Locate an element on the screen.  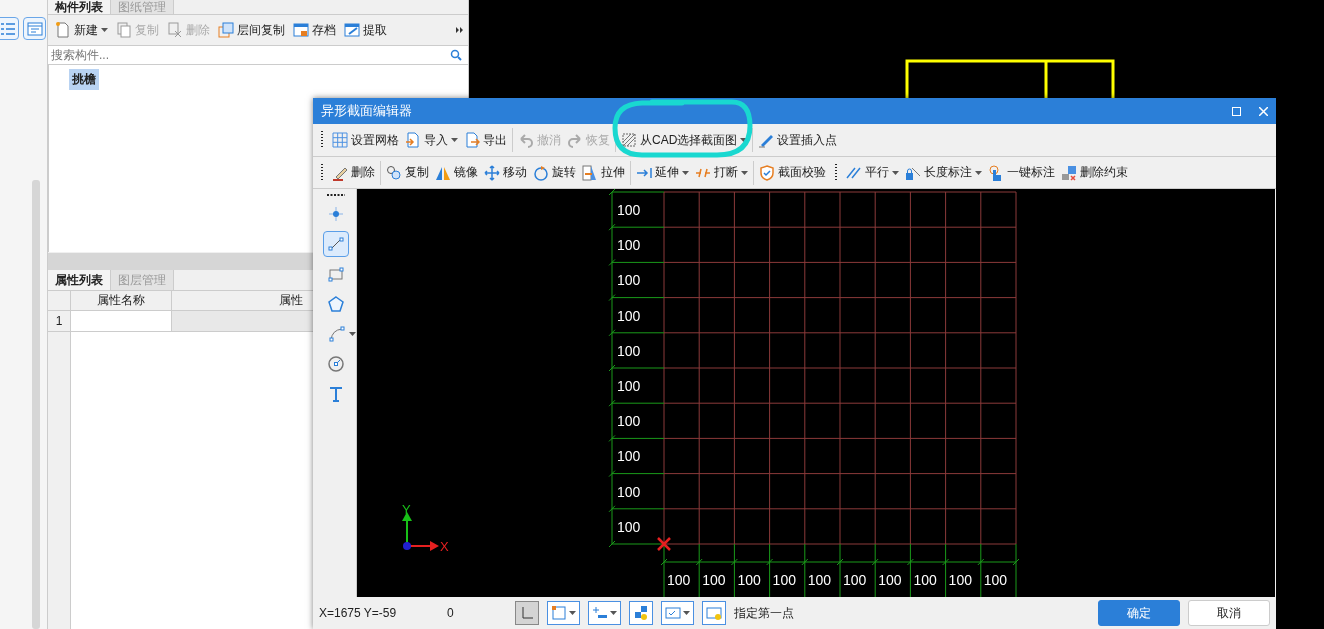
list-icon is located at coordinates (8, 28).